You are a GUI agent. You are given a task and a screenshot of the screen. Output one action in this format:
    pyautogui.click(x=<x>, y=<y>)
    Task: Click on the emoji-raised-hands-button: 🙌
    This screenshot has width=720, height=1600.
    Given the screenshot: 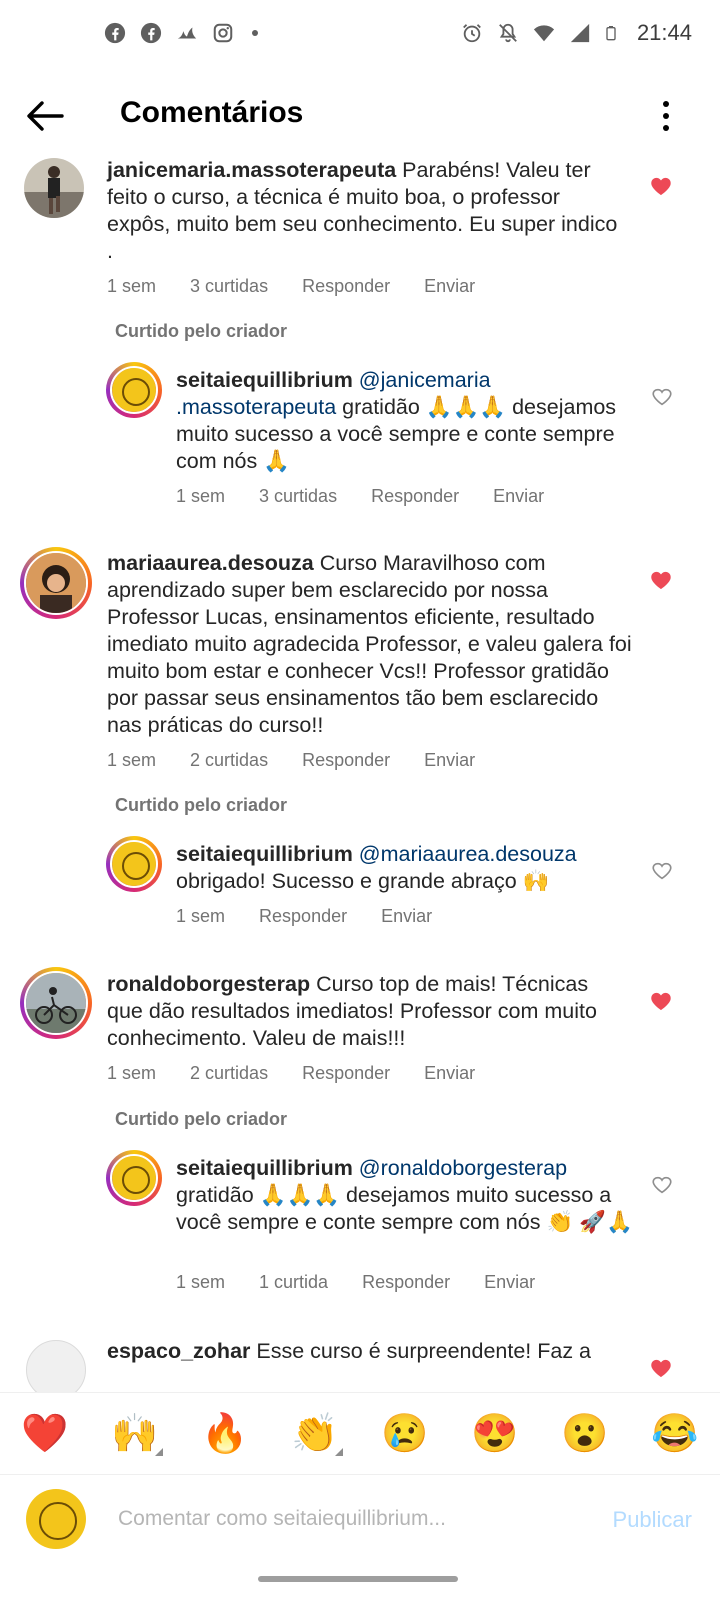 What is the action you would take?
    pyautogui.click(x=135, y=1434)
    